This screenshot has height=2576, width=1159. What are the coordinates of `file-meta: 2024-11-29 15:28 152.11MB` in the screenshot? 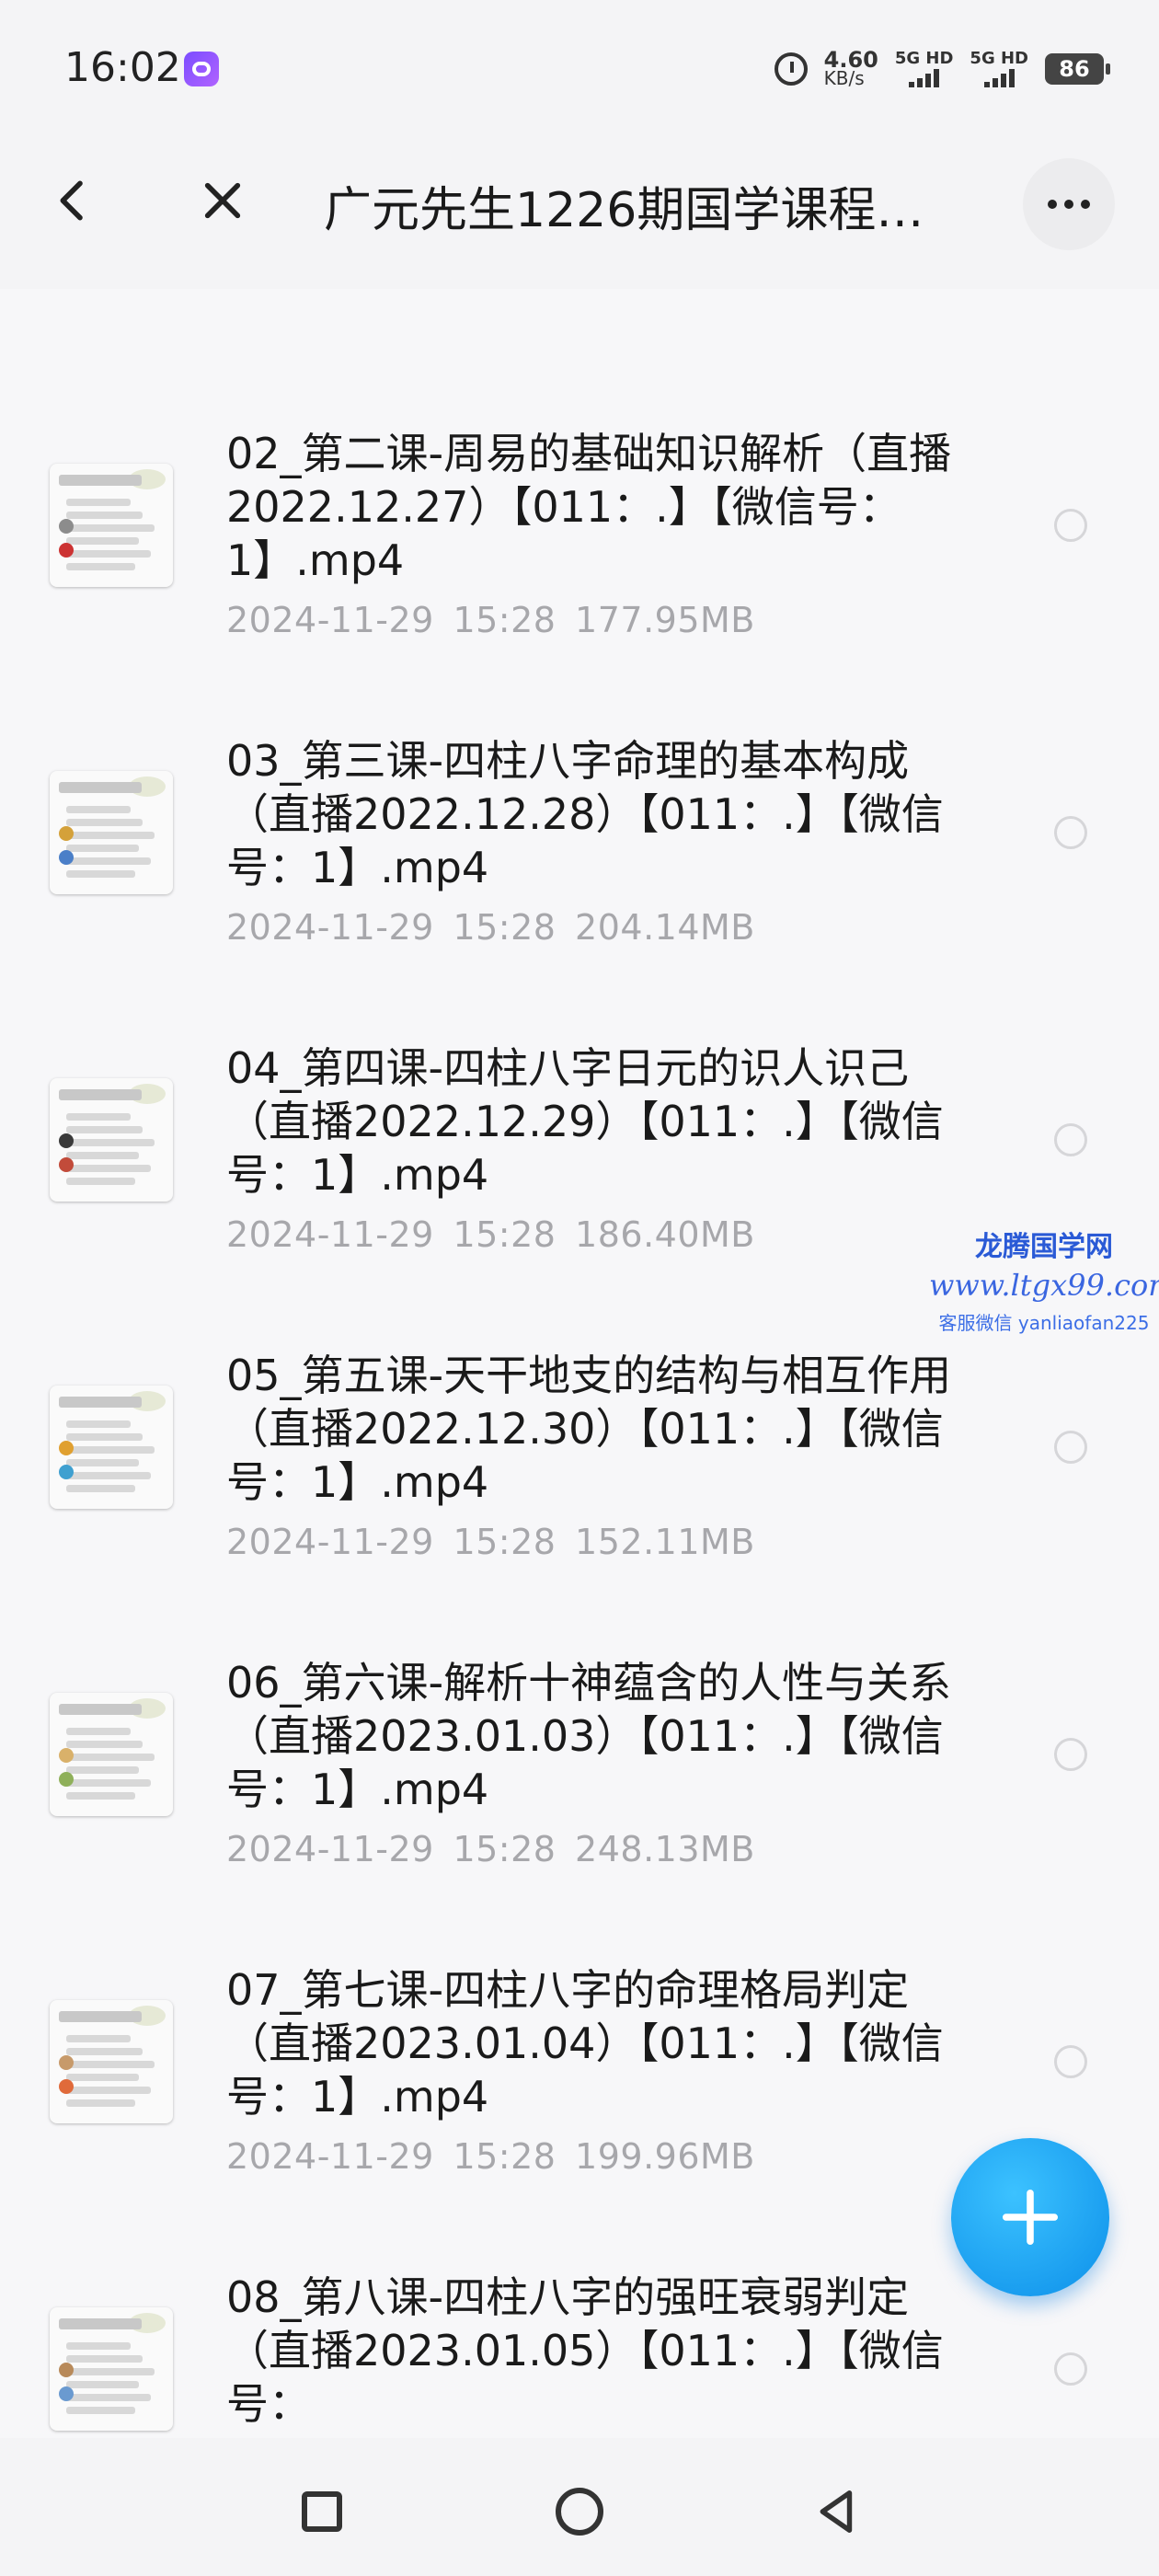 It's located at (490, 1542).